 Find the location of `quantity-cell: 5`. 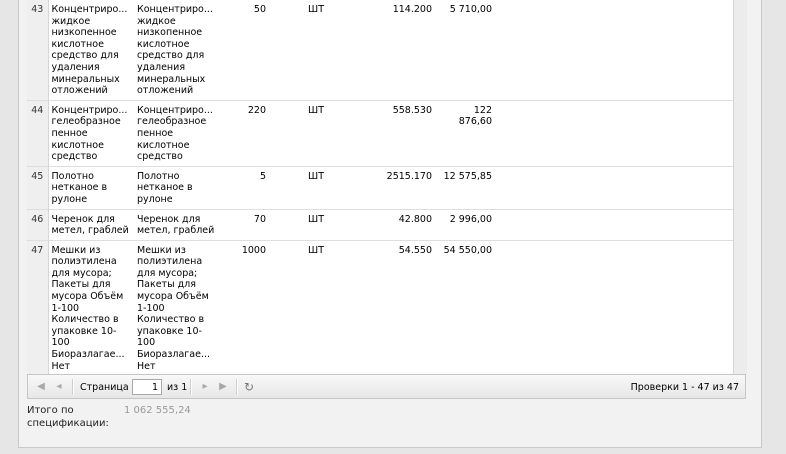

quantity-cell: 5 is located at coordinates (262, 176).